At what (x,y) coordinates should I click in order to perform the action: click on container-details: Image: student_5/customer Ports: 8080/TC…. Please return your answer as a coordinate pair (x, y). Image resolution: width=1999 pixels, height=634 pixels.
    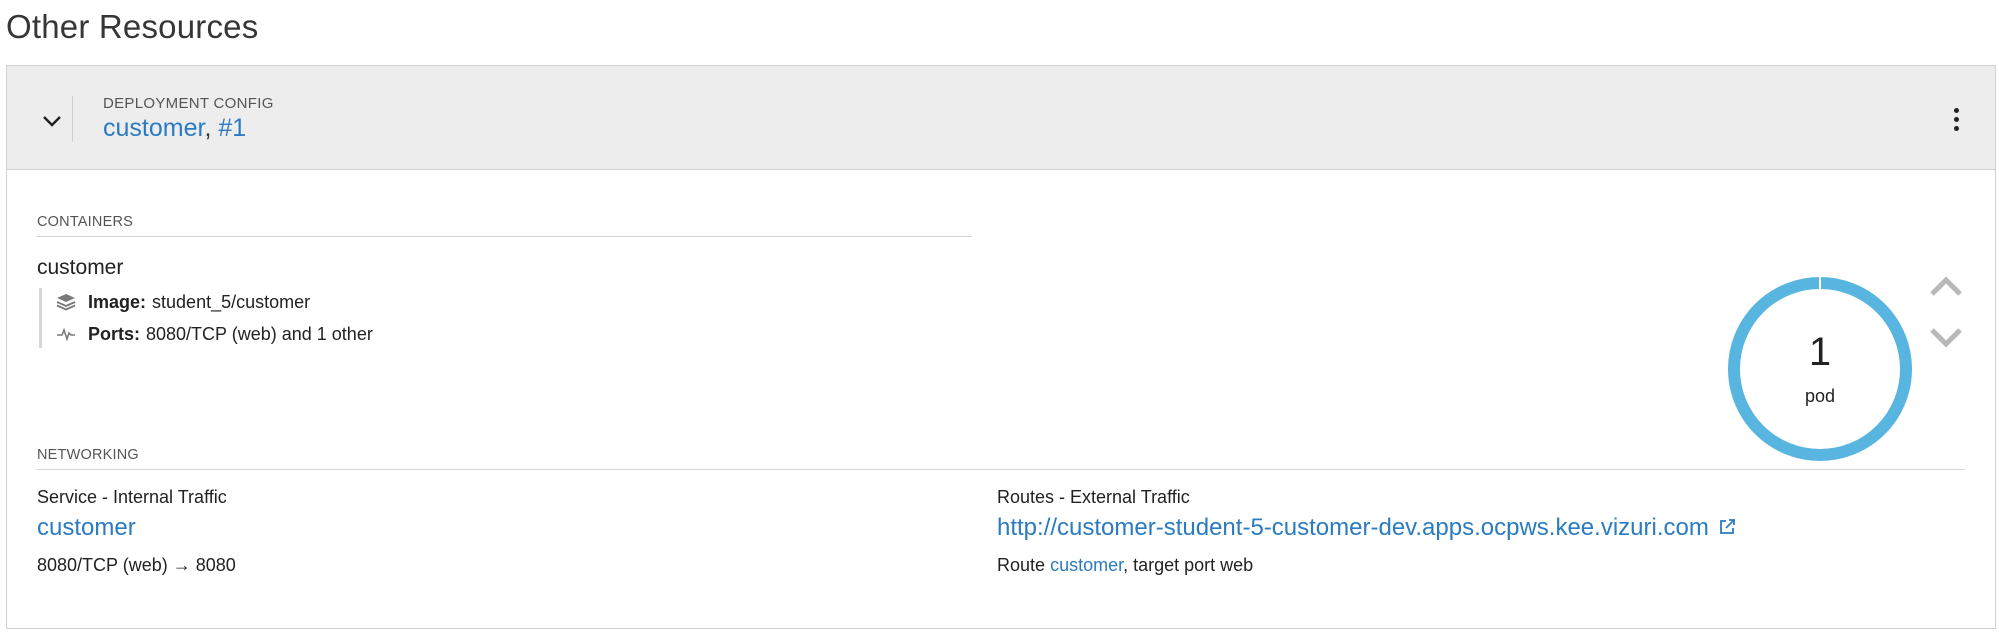
    Looking at the image, I should click on (206, 318).